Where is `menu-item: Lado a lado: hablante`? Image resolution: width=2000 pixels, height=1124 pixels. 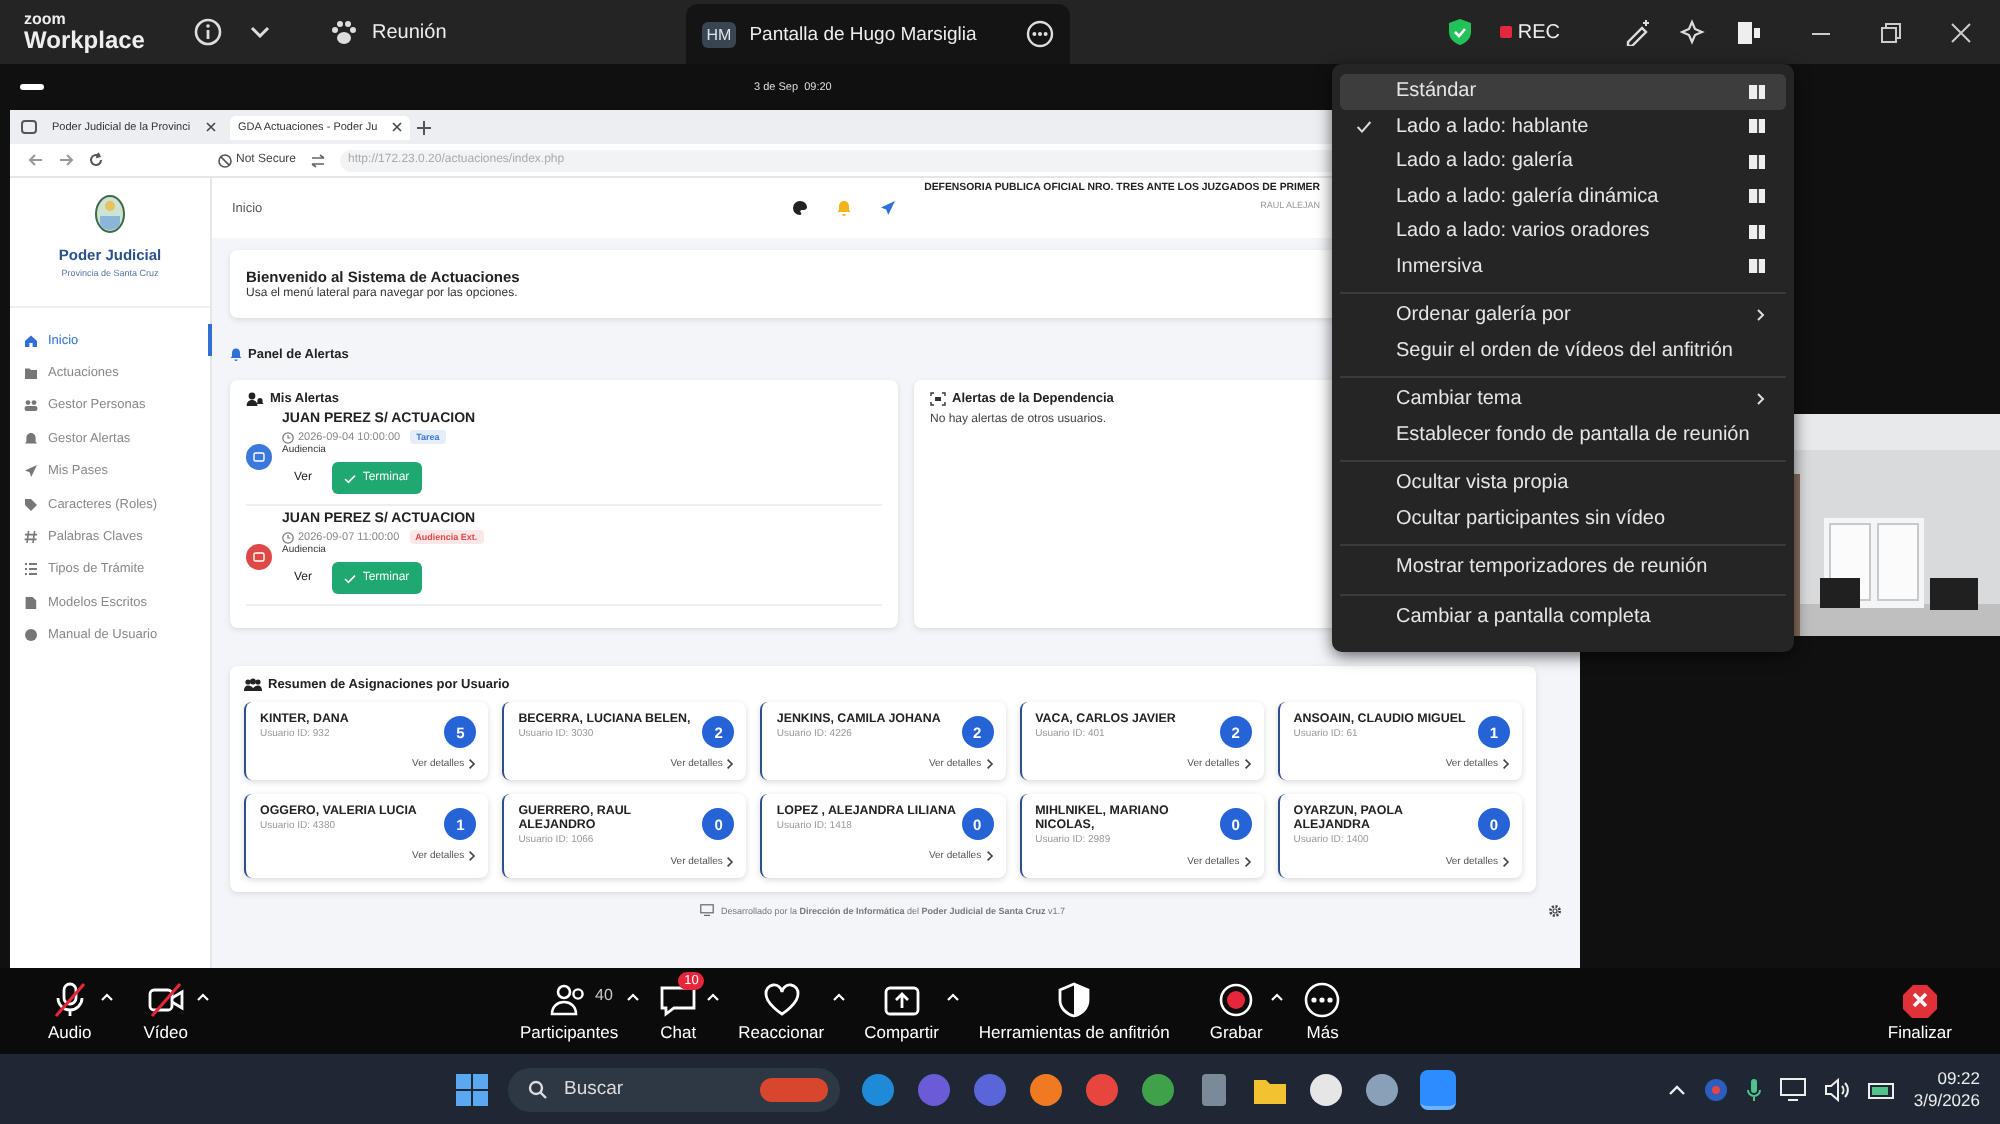
menu-item: Lado a lado: hablante is located at coordinates (1563, 126).